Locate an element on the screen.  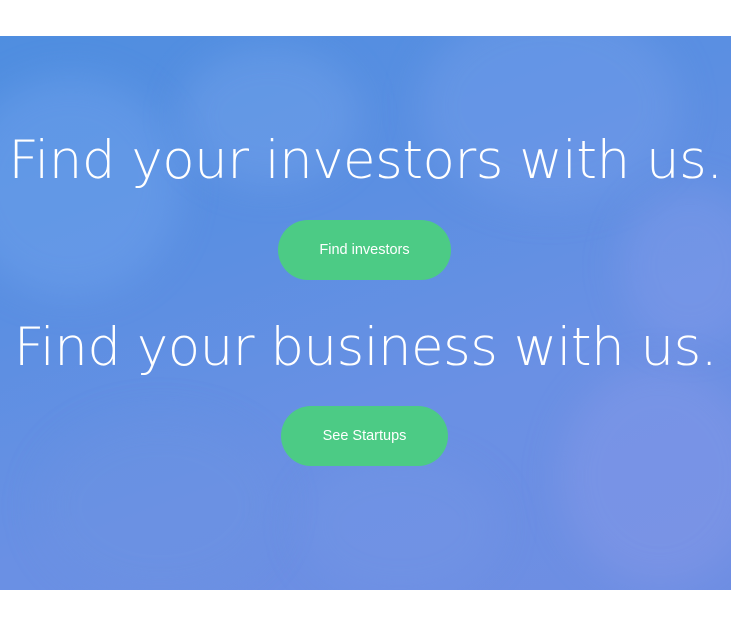
investors-headline: Find your investors with us. is located at coordinates (365, 160).